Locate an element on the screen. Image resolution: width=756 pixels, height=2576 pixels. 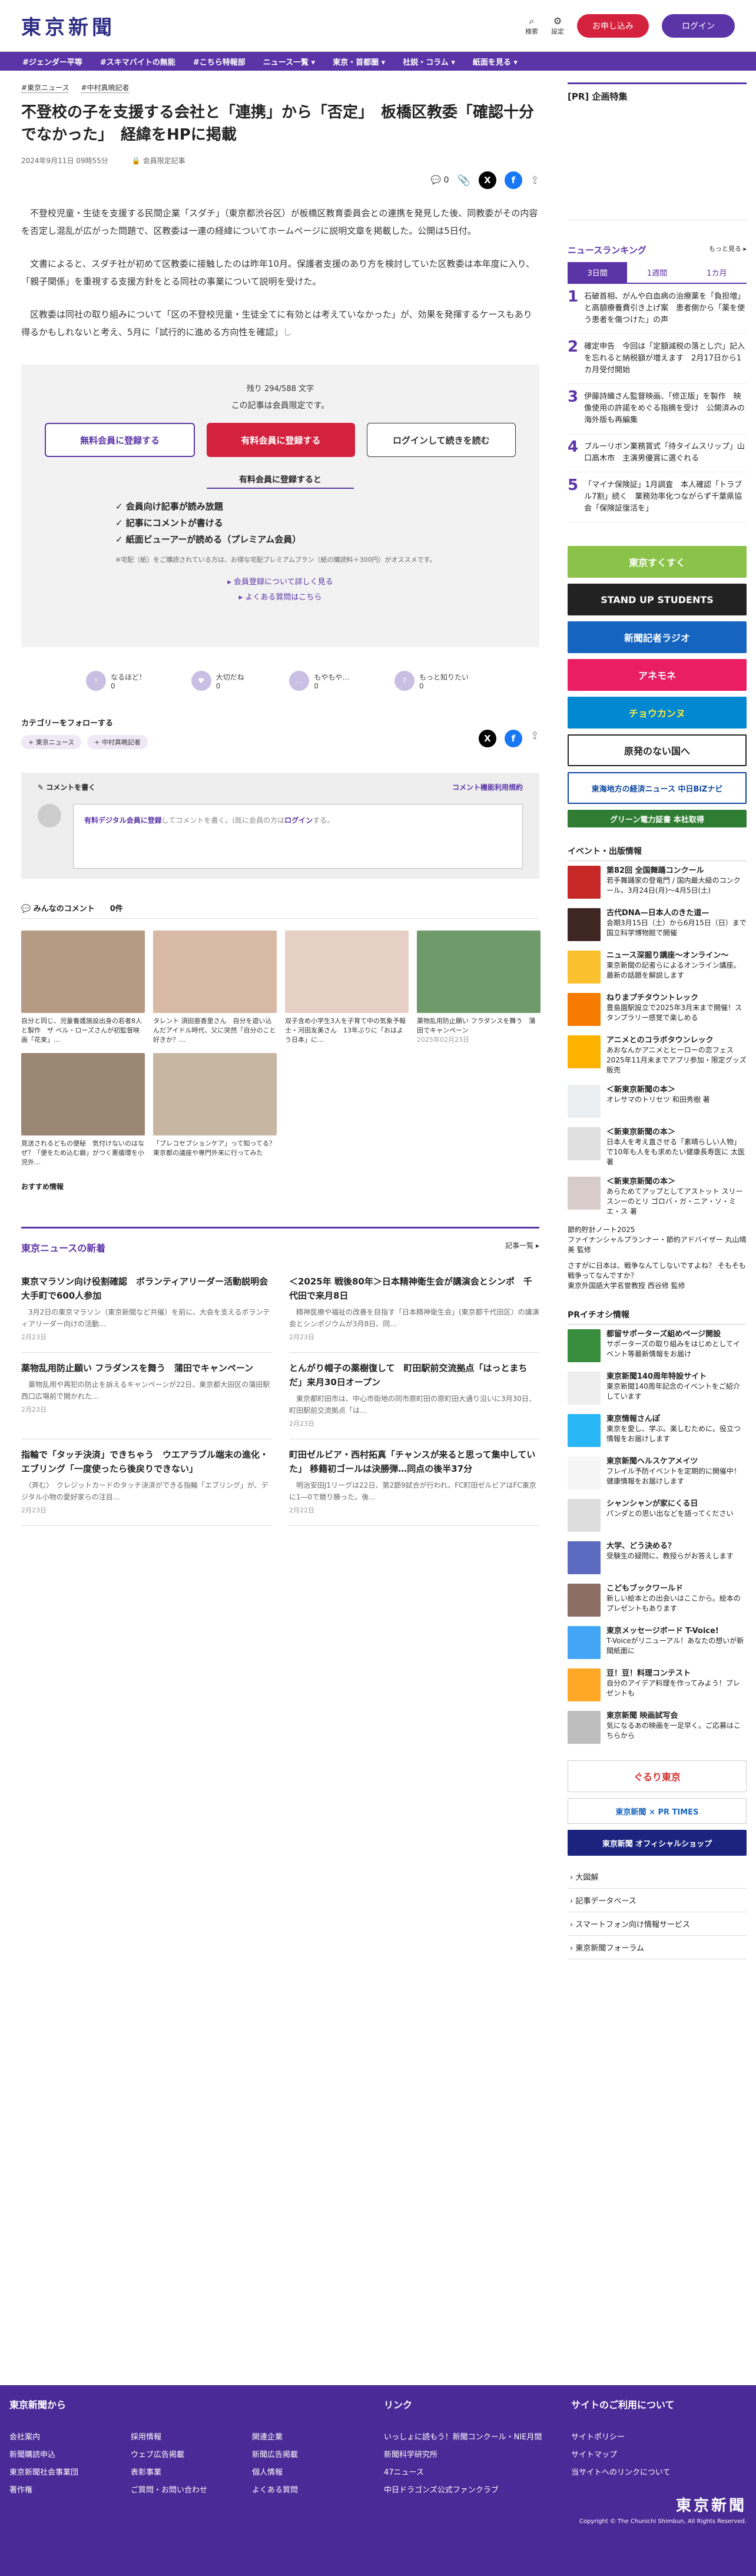
footer-link: 関連企業 is located at coordinates (275, 2437).